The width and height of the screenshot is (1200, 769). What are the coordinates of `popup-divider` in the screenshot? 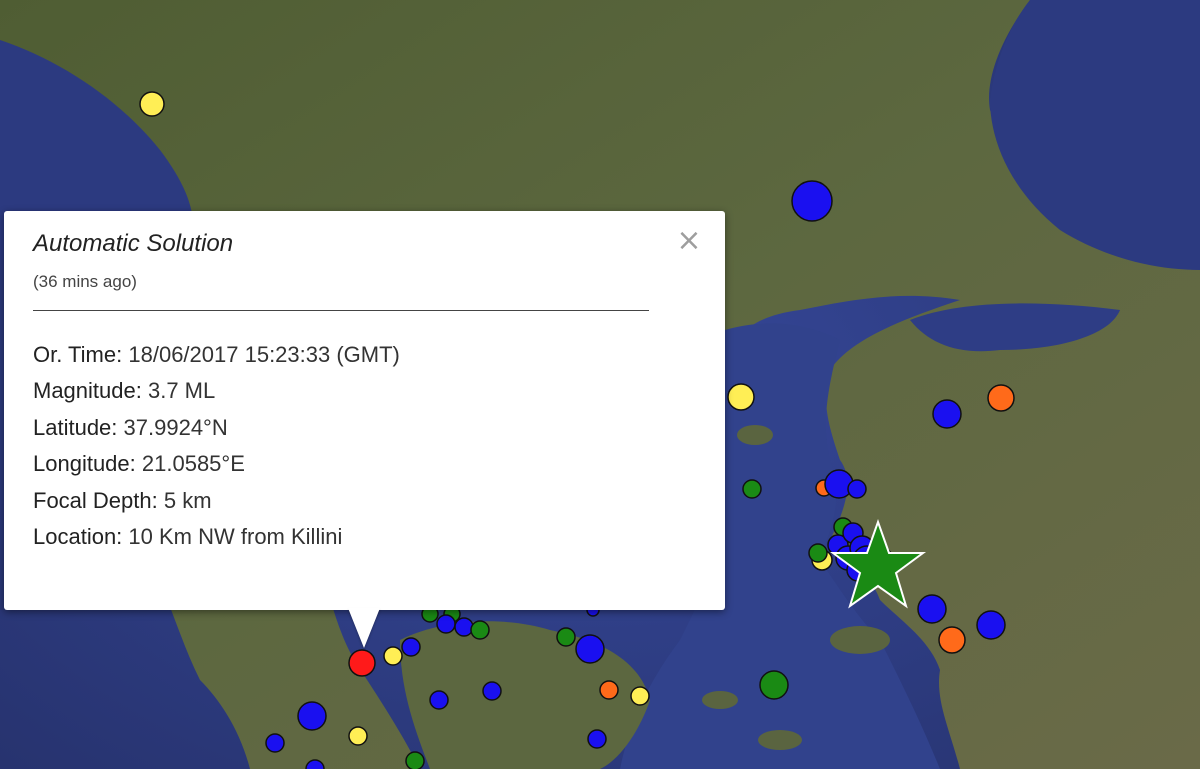 It's located at (341, 310).